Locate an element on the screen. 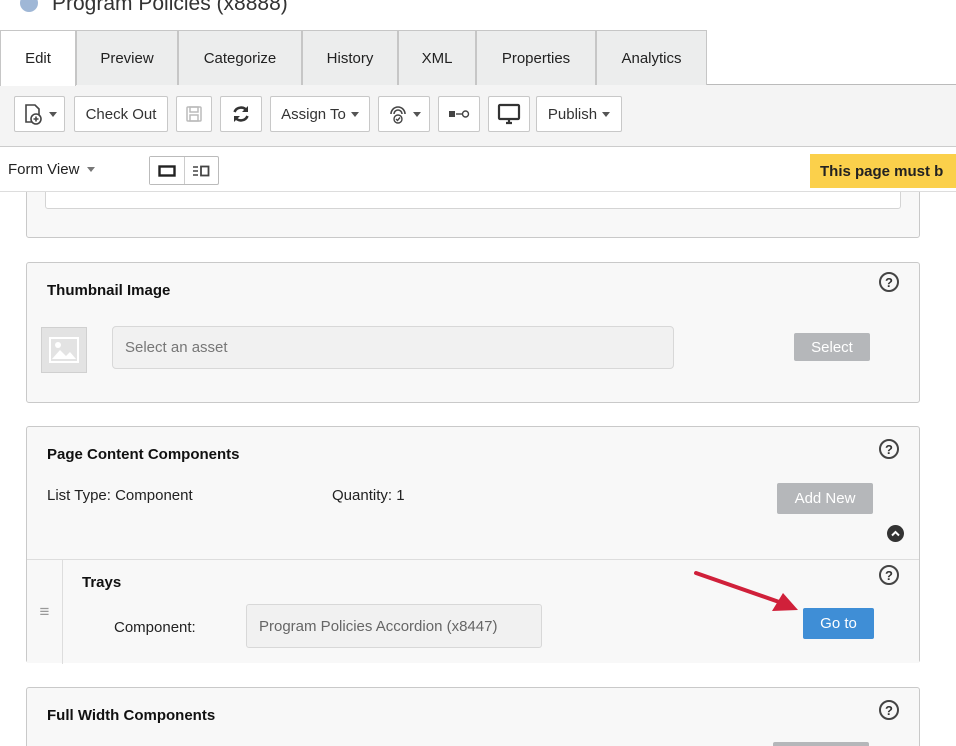 This screenshot has width=956, height=746. transfer-button is located at coordinates (459, 114).